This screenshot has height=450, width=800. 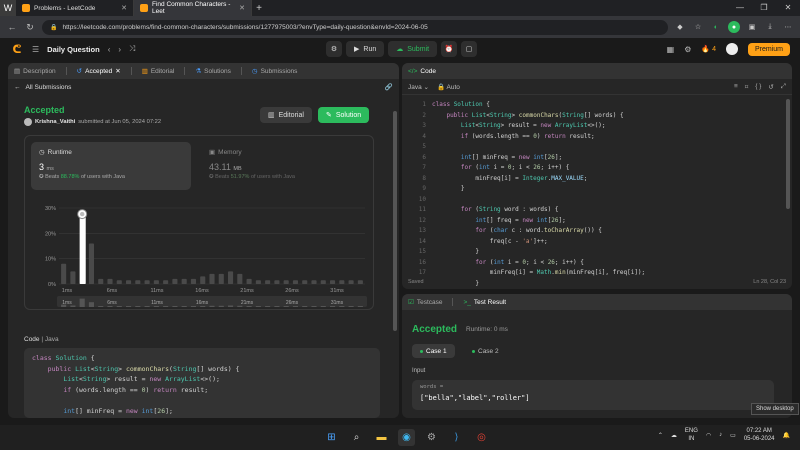 What do you see at coordinates (213, 71) in the screenshot?
I see `tab-solutions: ⚗ Solutions` at bounding box center [213, 71].